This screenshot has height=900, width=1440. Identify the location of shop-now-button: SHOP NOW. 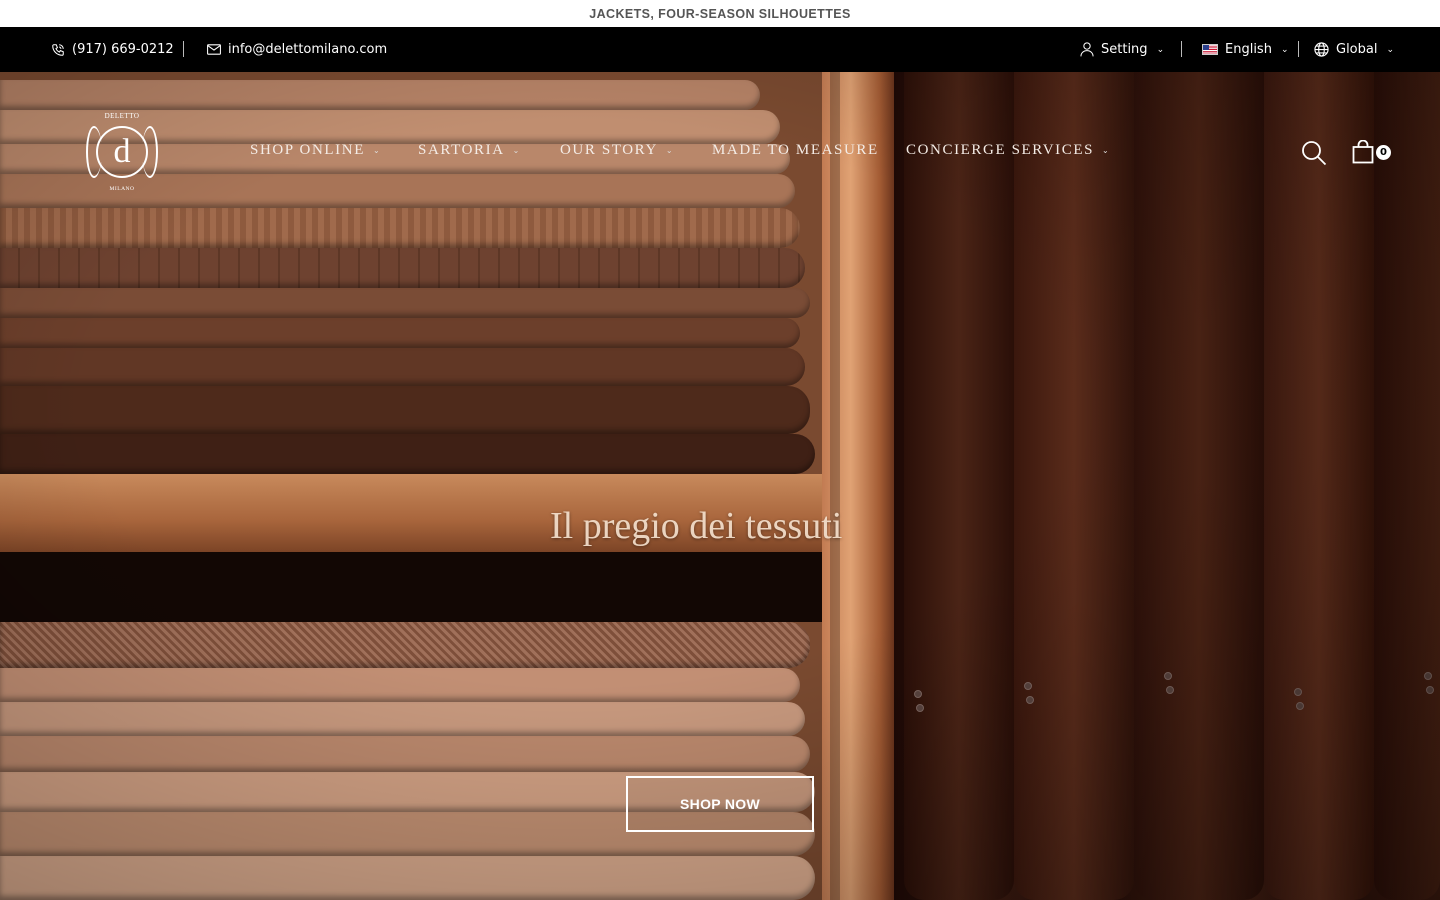
(720, 804).